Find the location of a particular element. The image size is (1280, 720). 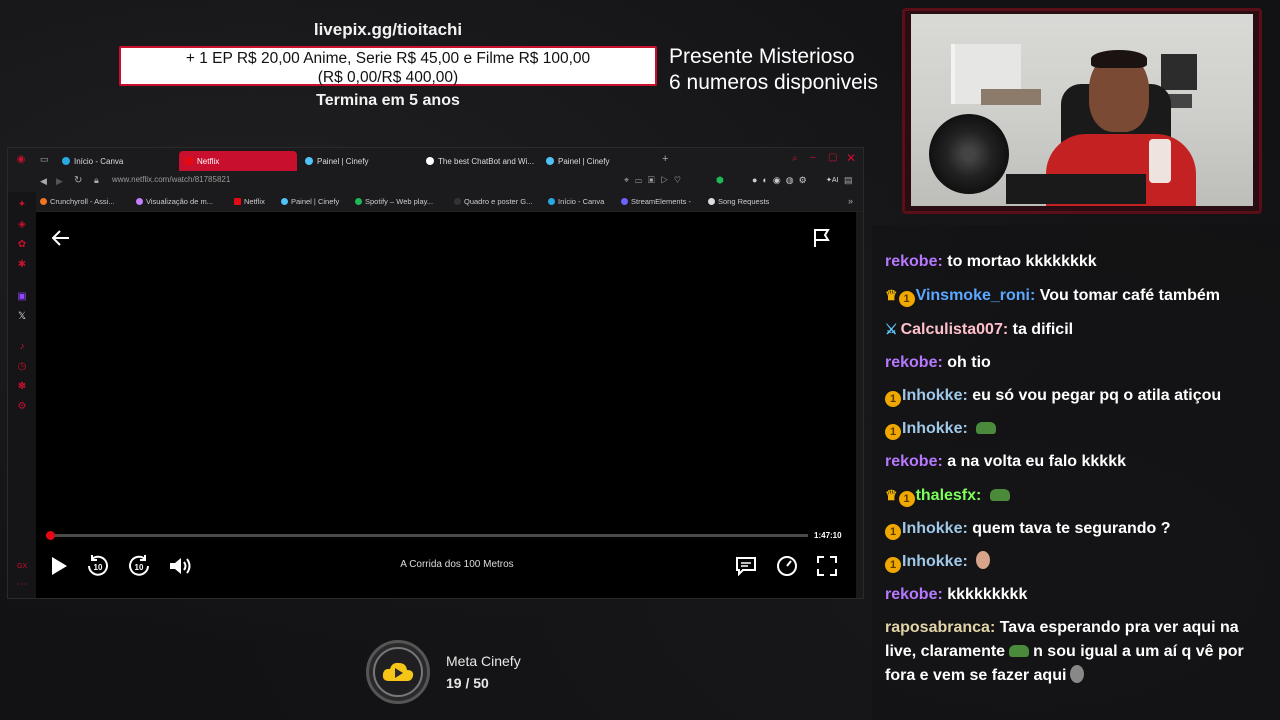

bookmark-label: Início - Canva is located at coordinates (581, 201).